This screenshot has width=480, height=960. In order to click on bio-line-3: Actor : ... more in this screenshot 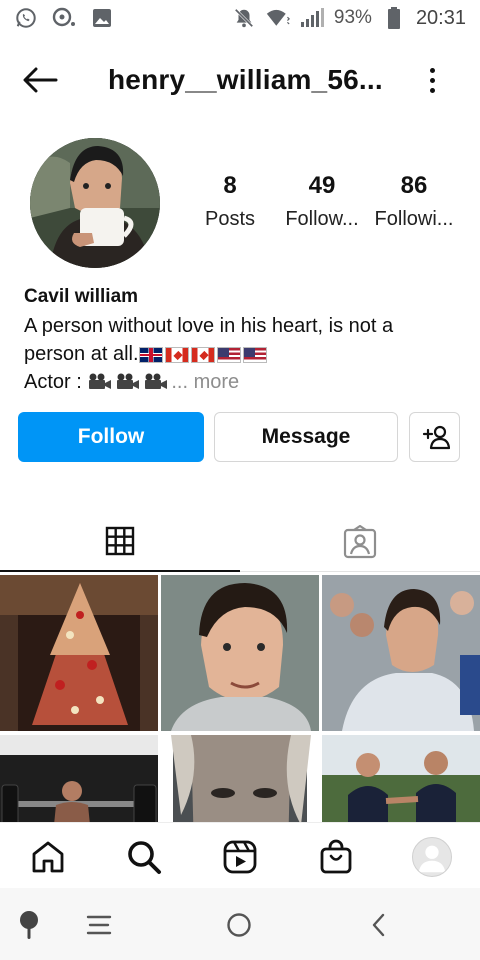, I will do `click(244, 382)`.